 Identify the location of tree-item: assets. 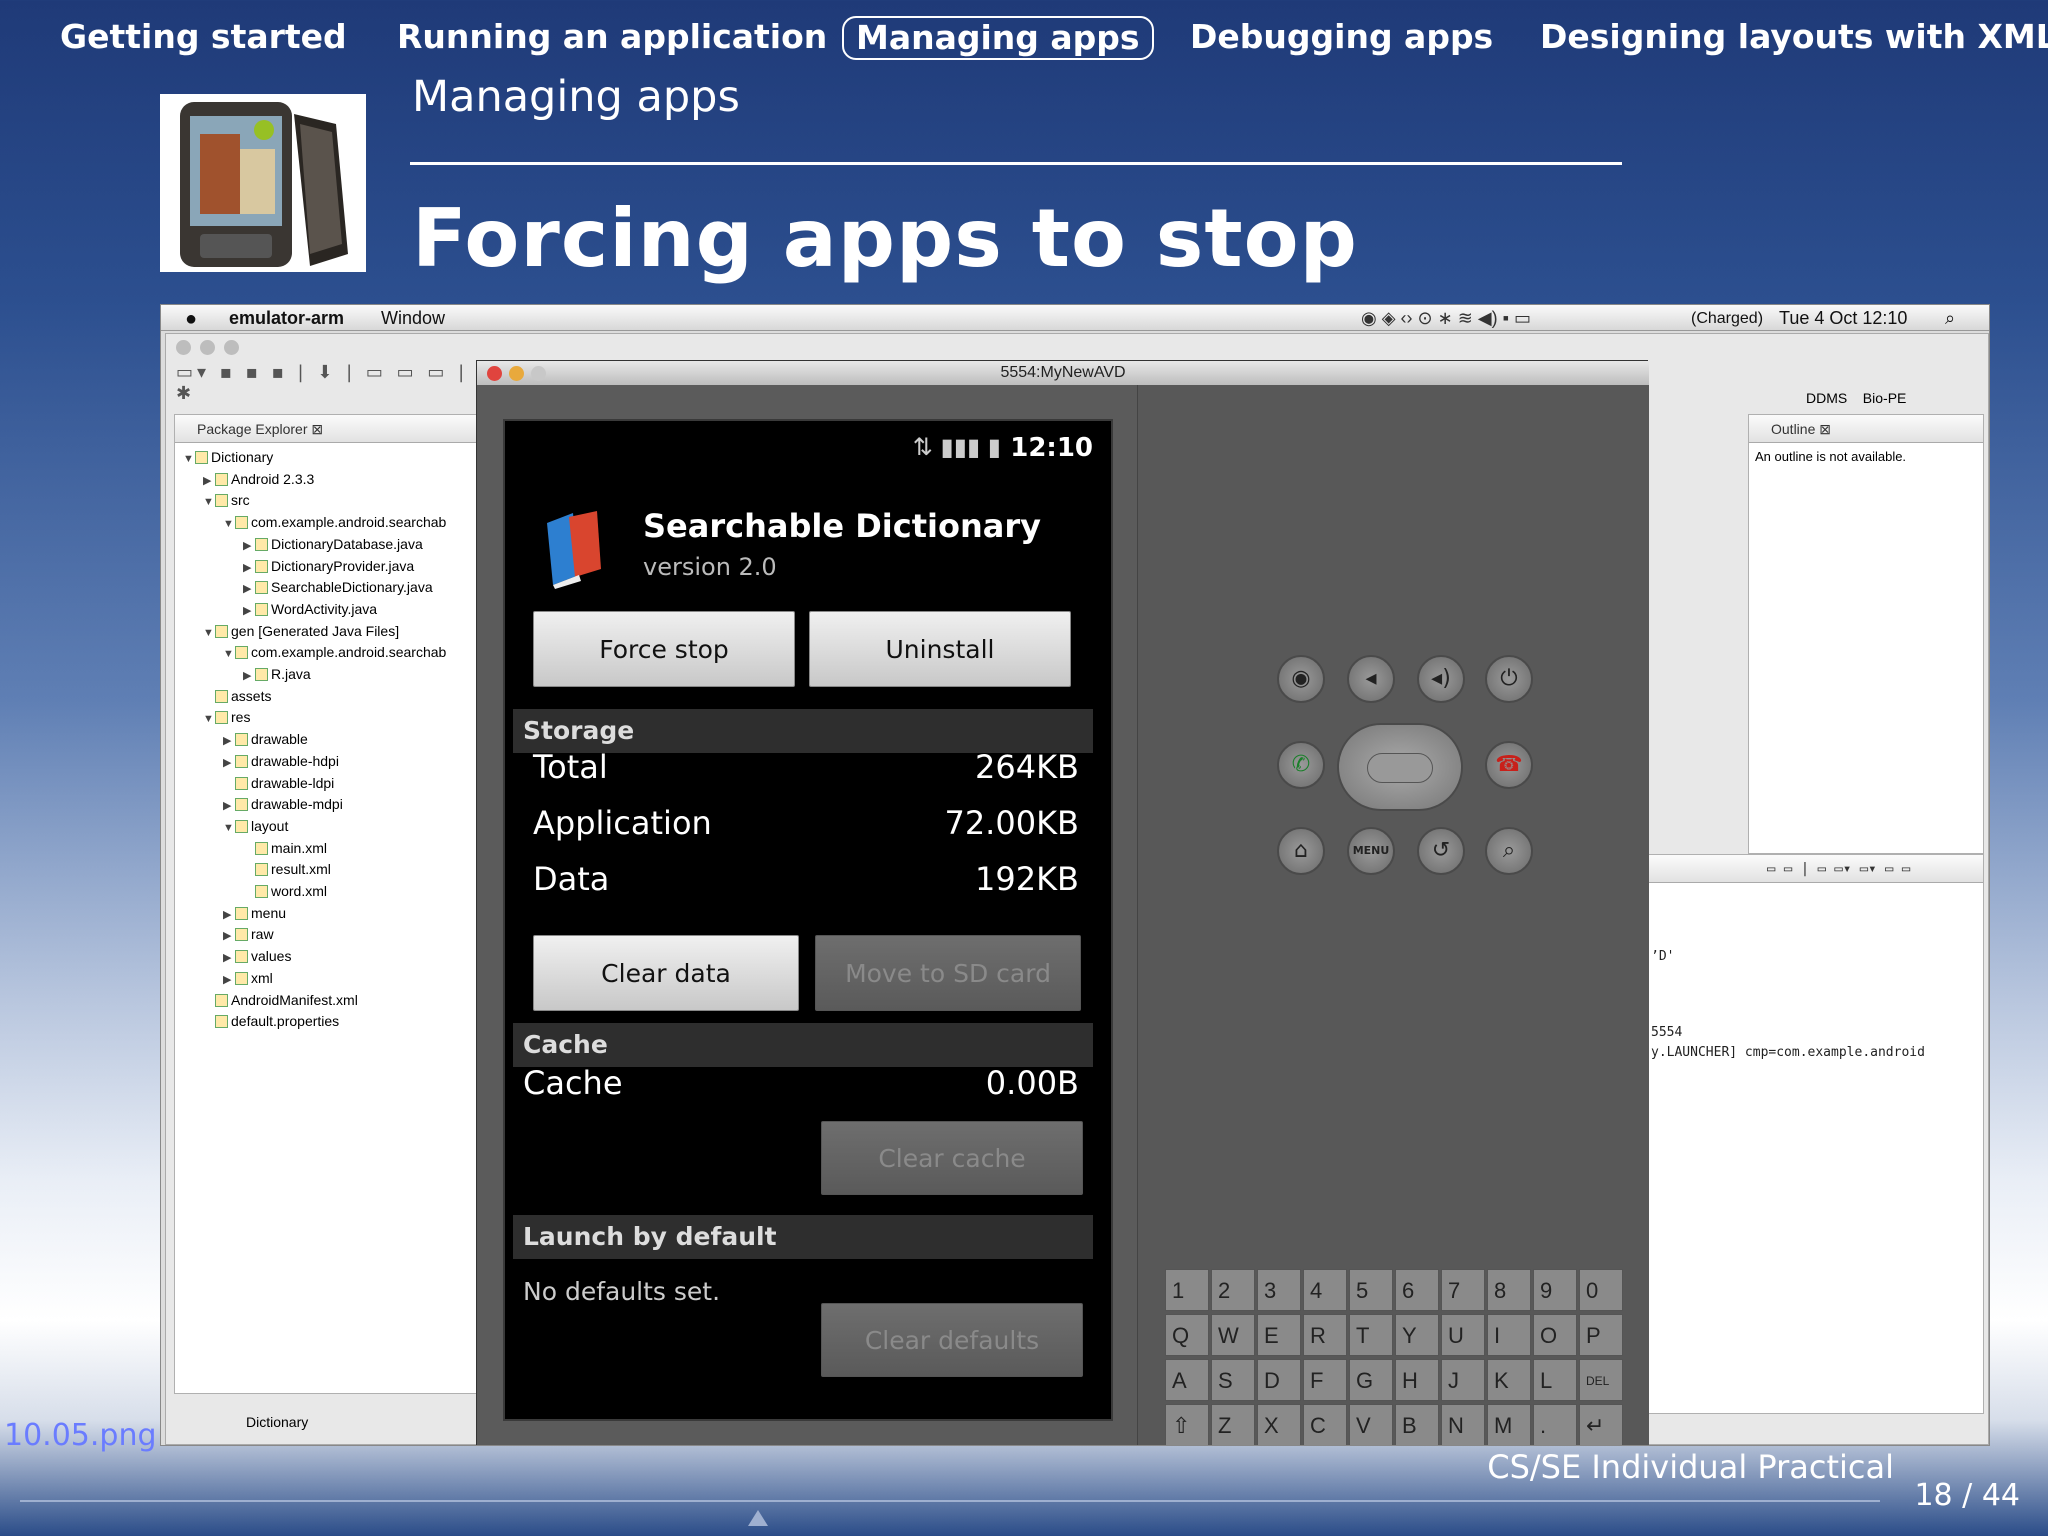
(237, 696).